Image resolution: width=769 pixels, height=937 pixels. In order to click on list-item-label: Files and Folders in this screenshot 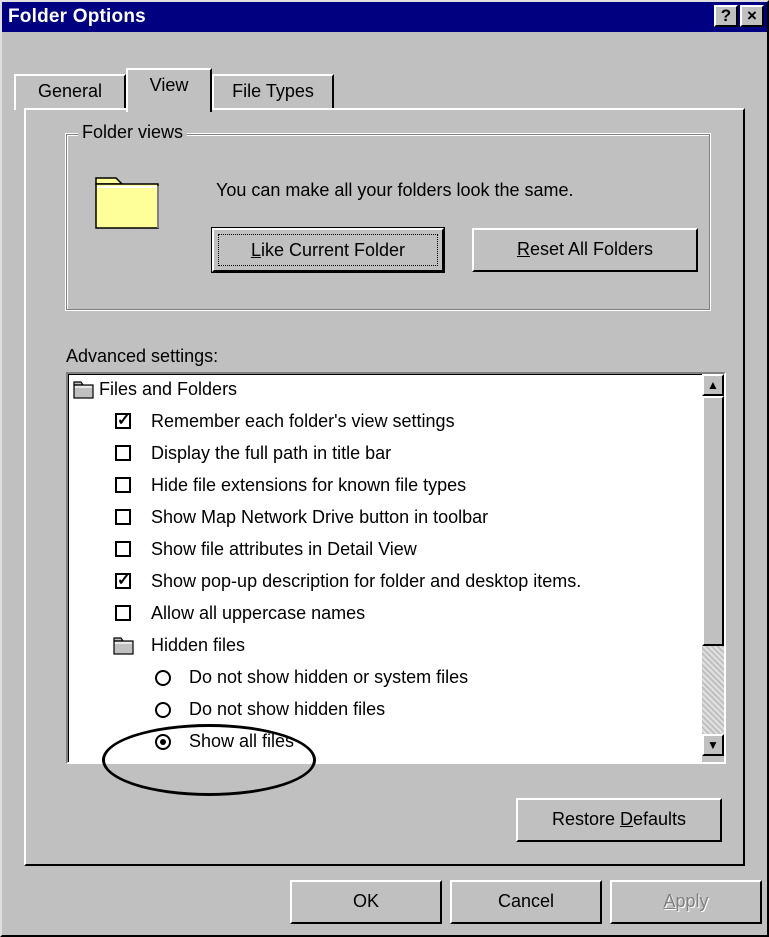, I will do `click(168, 389)`.